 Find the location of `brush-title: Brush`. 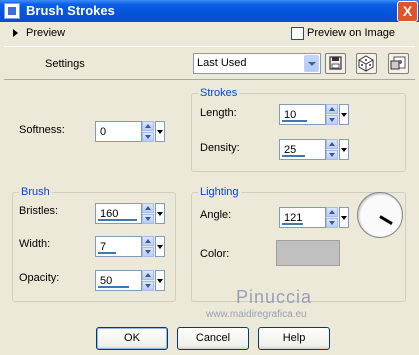

brush-title: Brush is located at coordinates (35, 192).